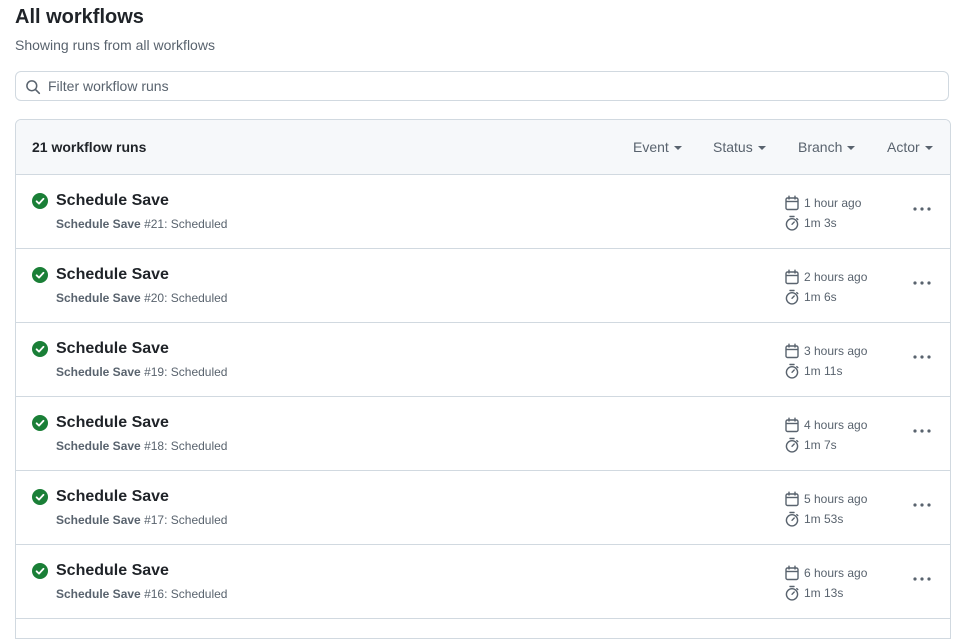 The width and height of the screenshot is (962, 639). What do you see at coordinates (836, 573) in the screenshot?
I see `run-date-text: 6 hours ago` at bounding box center [836, 573].